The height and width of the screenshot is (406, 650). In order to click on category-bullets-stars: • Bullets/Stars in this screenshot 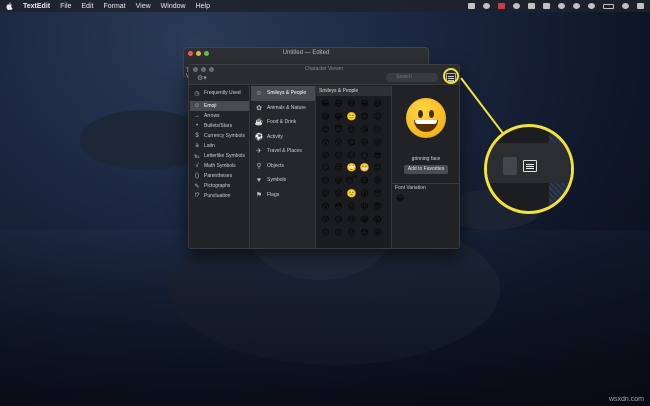, I will do `click(219, 126)`.